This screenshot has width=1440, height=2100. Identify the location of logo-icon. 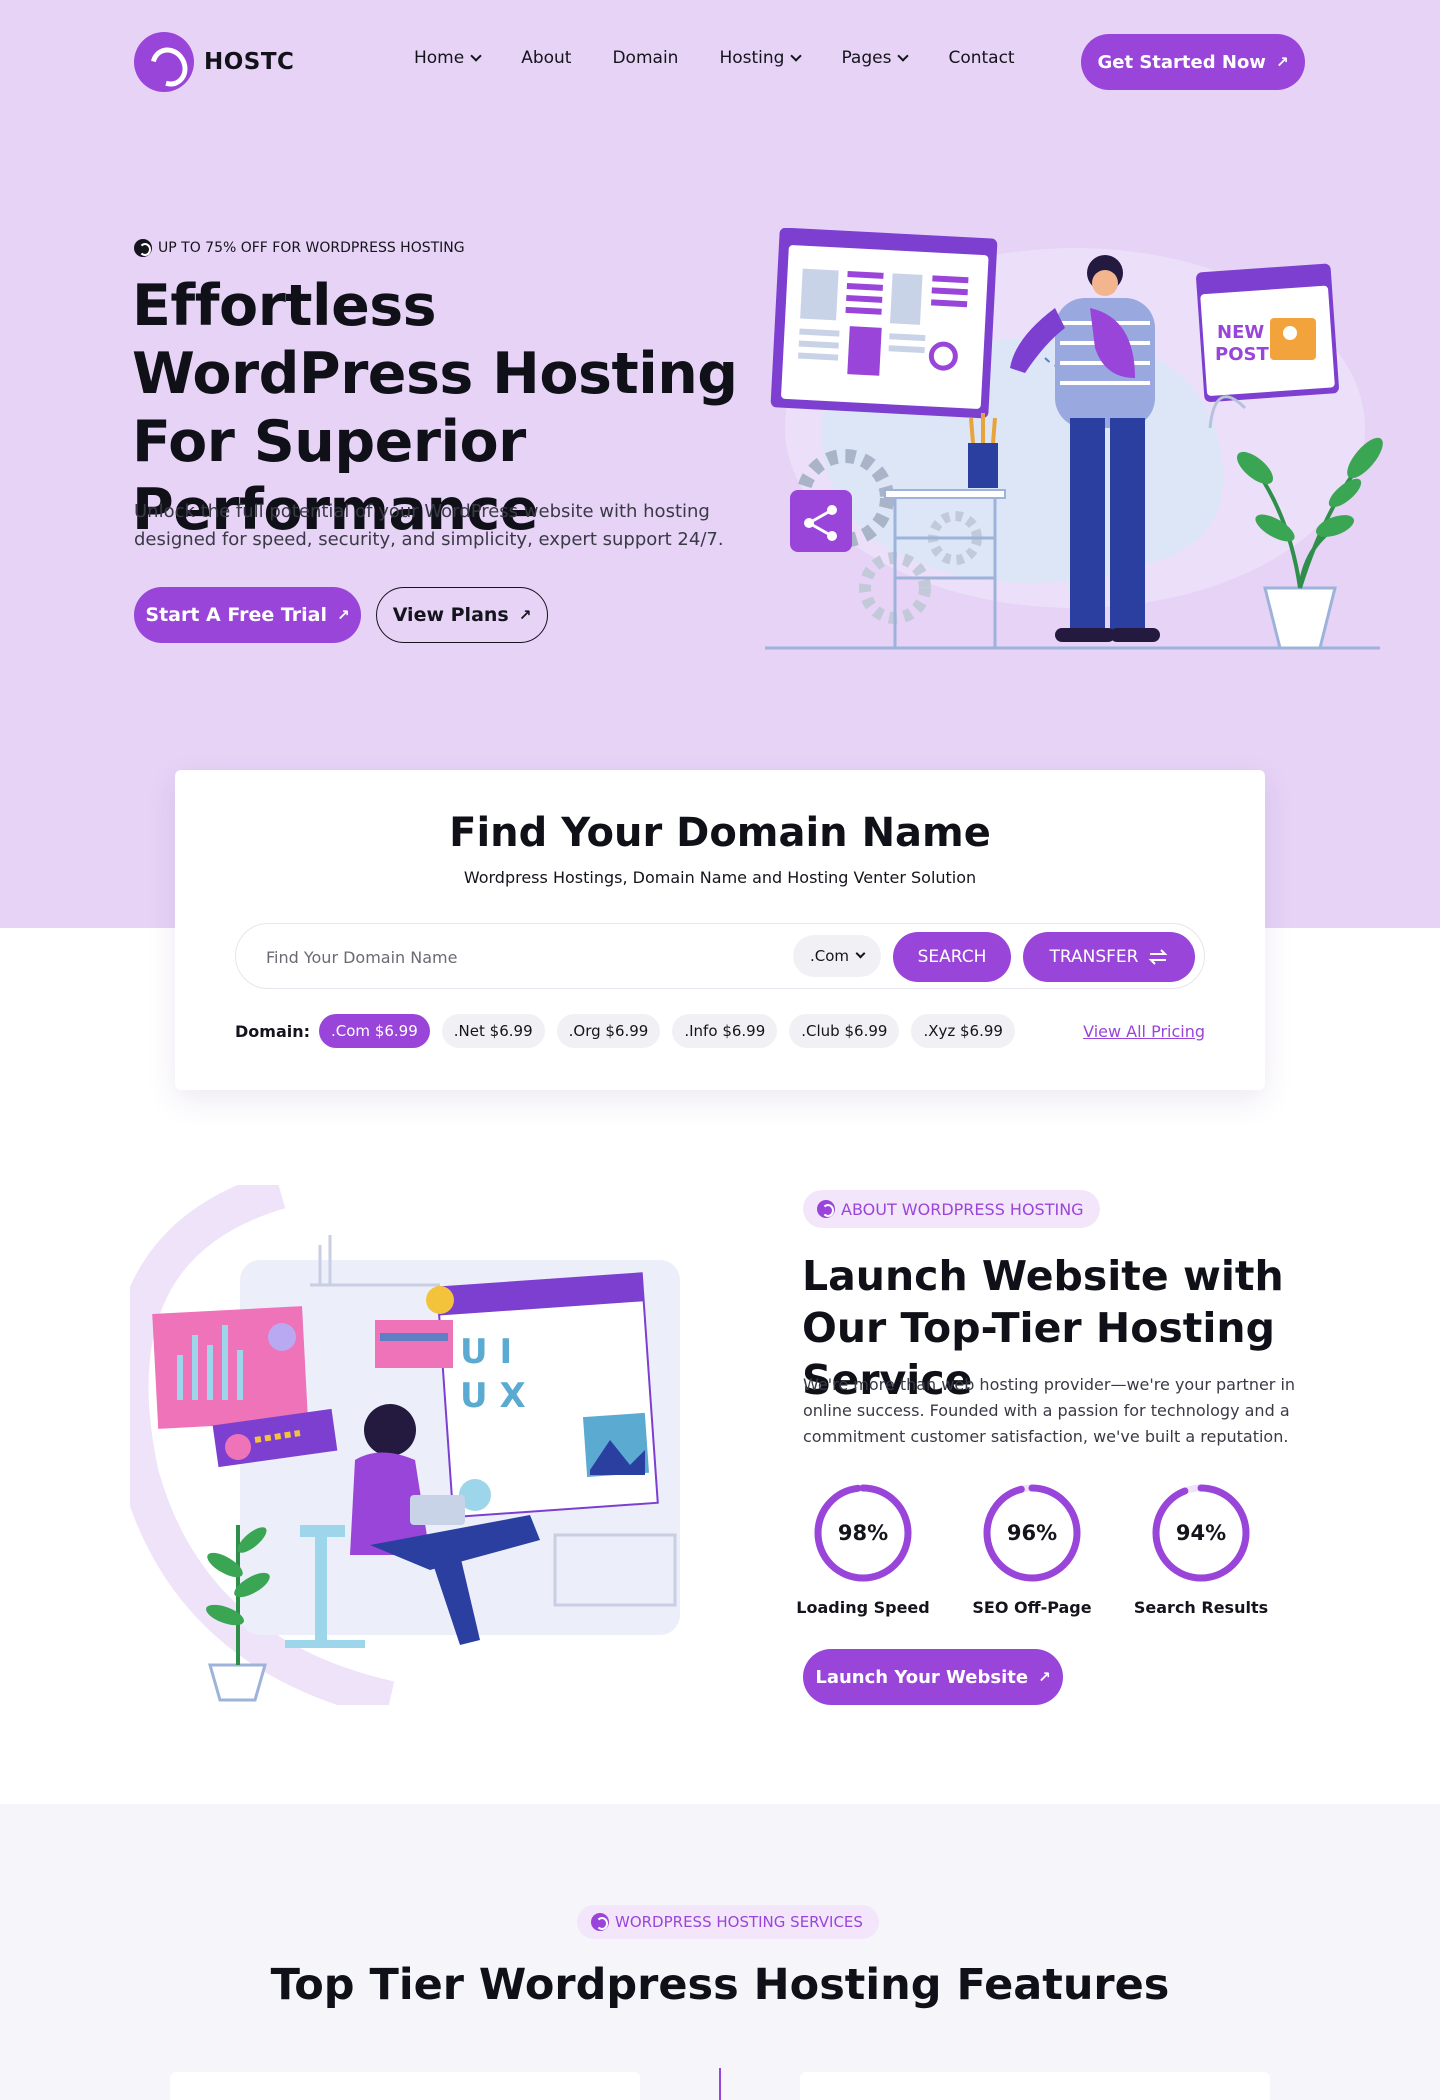
(164, 62).